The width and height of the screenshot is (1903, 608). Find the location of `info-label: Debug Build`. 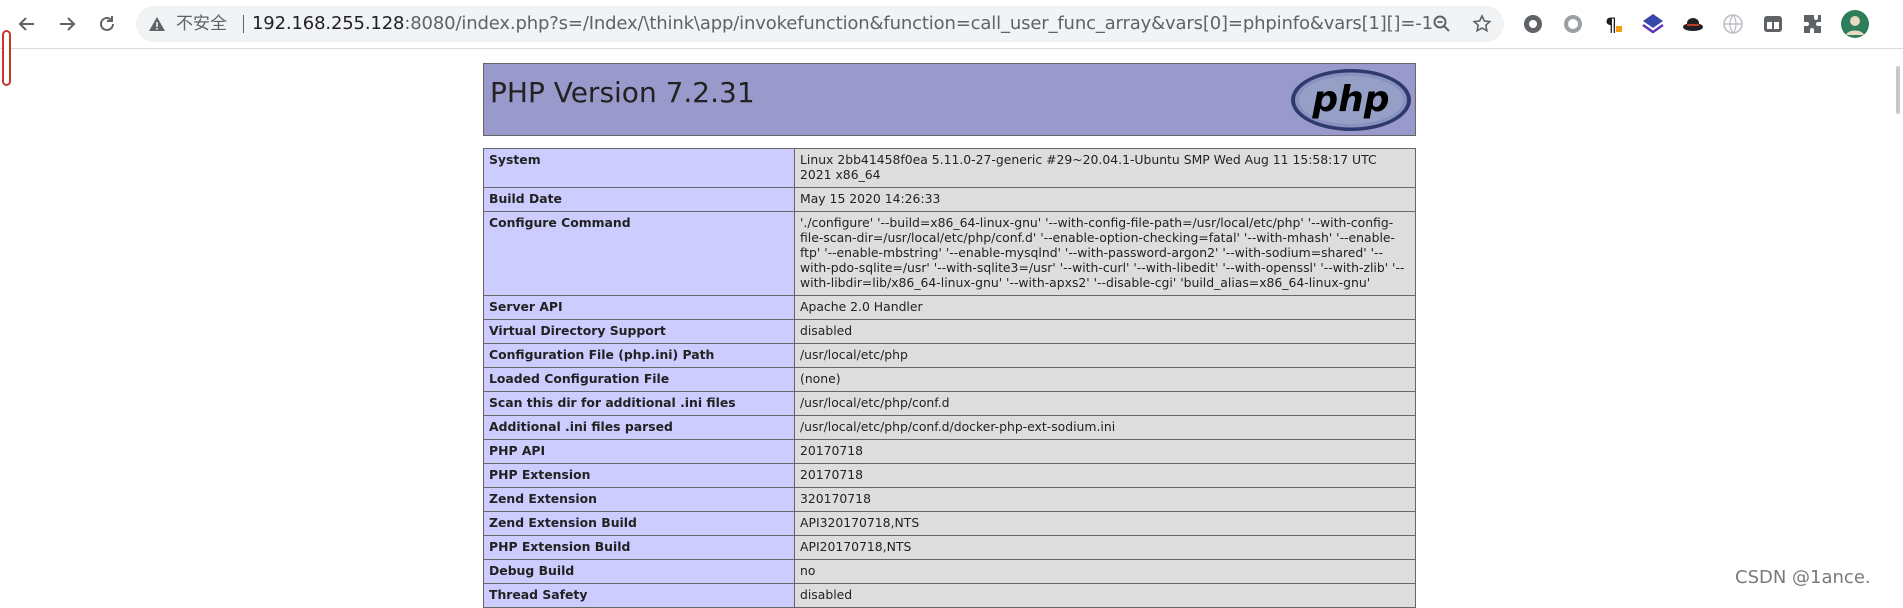

info-label: Debug Build is located at coordinates (639, 571).